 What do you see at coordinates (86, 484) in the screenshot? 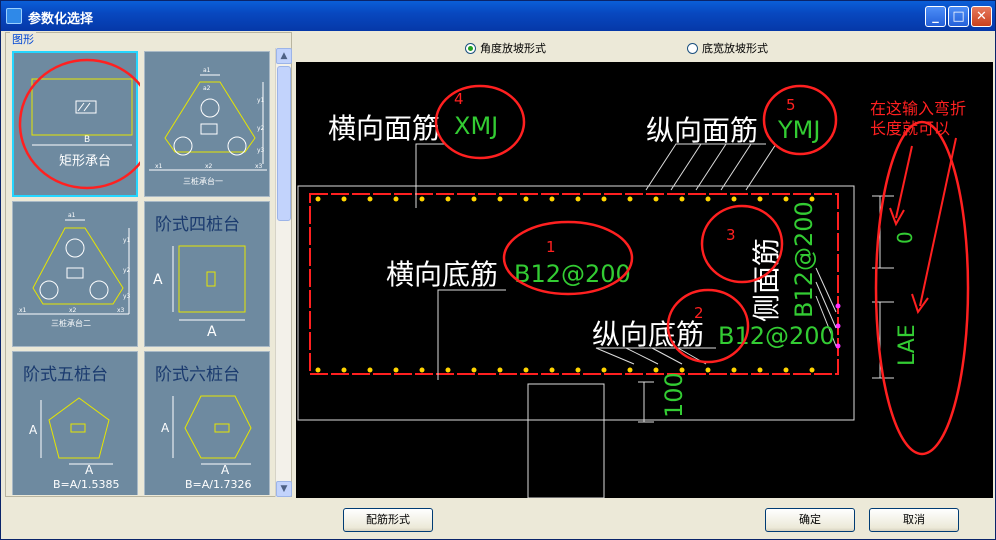
I see `step-five-pile-note: B=A/1.5385` at bounding box center [86, 484].